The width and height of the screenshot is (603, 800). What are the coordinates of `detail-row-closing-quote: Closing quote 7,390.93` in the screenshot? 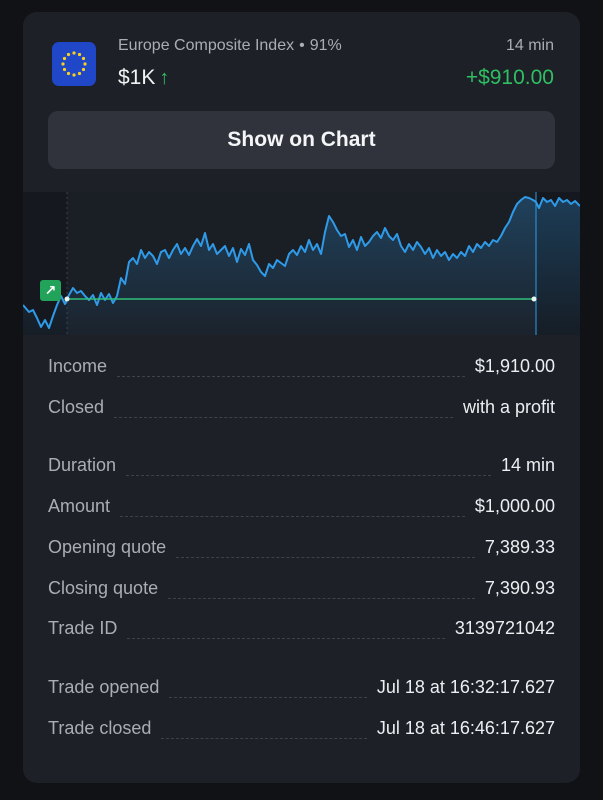 It's located at (301, 593).